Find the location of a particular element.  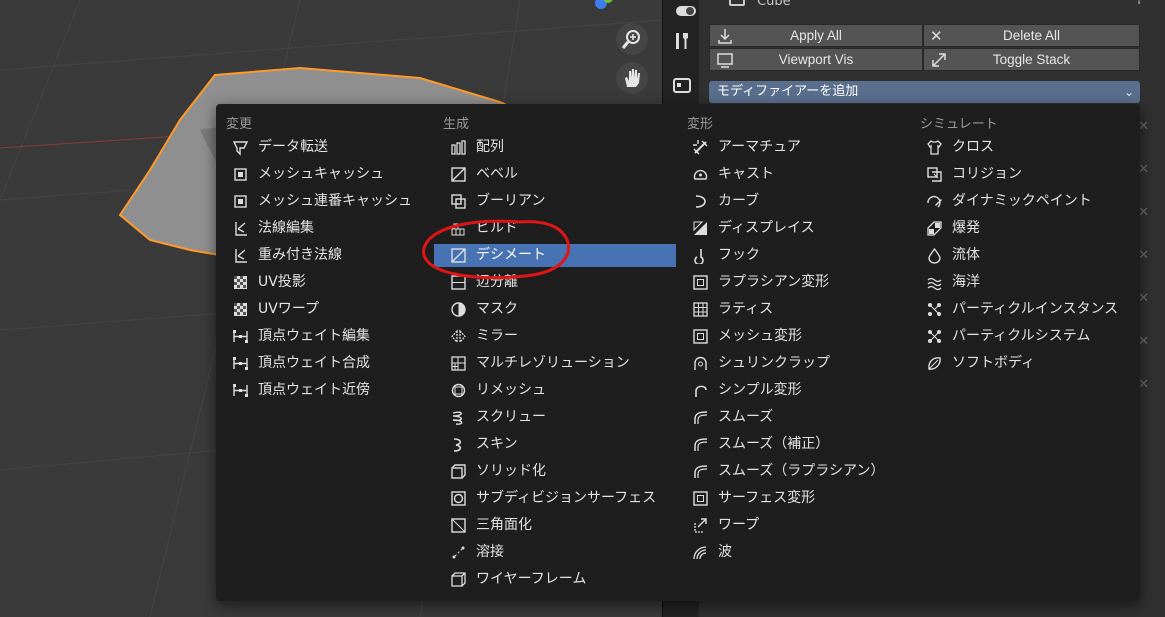

menu-item: ブーリアン is located at coordinates (560, 201).